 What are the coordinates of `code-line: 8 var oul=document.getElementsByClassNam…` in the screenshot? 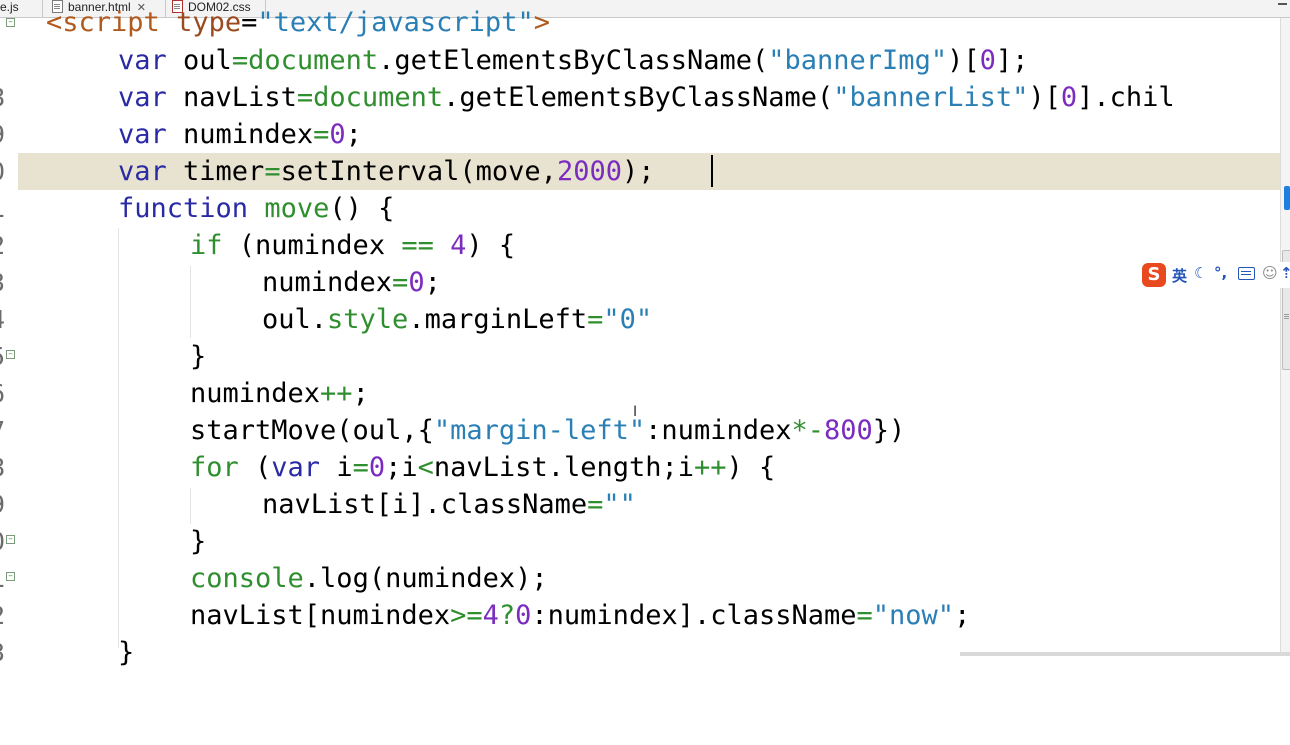 It's located at (640, 77).